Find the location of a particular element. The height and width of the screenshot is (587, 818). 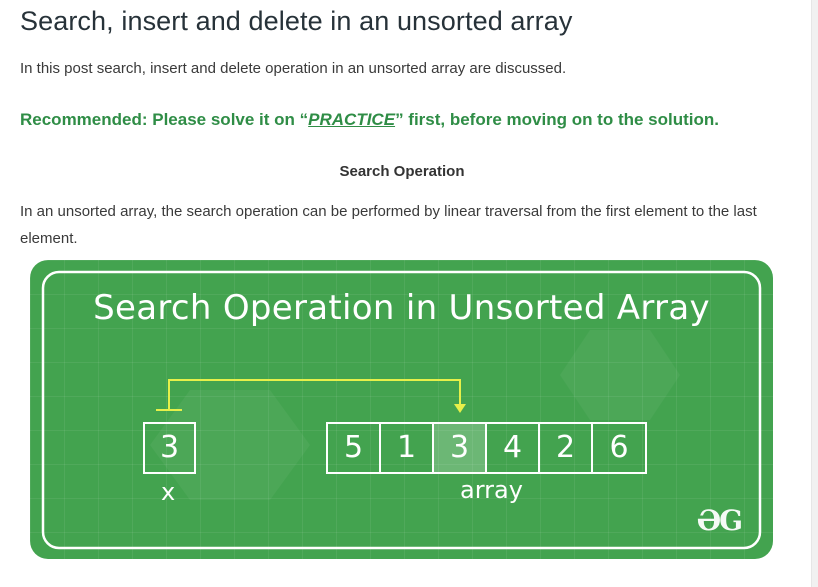

key-cell: 3 is located at coordinates (169, 448).